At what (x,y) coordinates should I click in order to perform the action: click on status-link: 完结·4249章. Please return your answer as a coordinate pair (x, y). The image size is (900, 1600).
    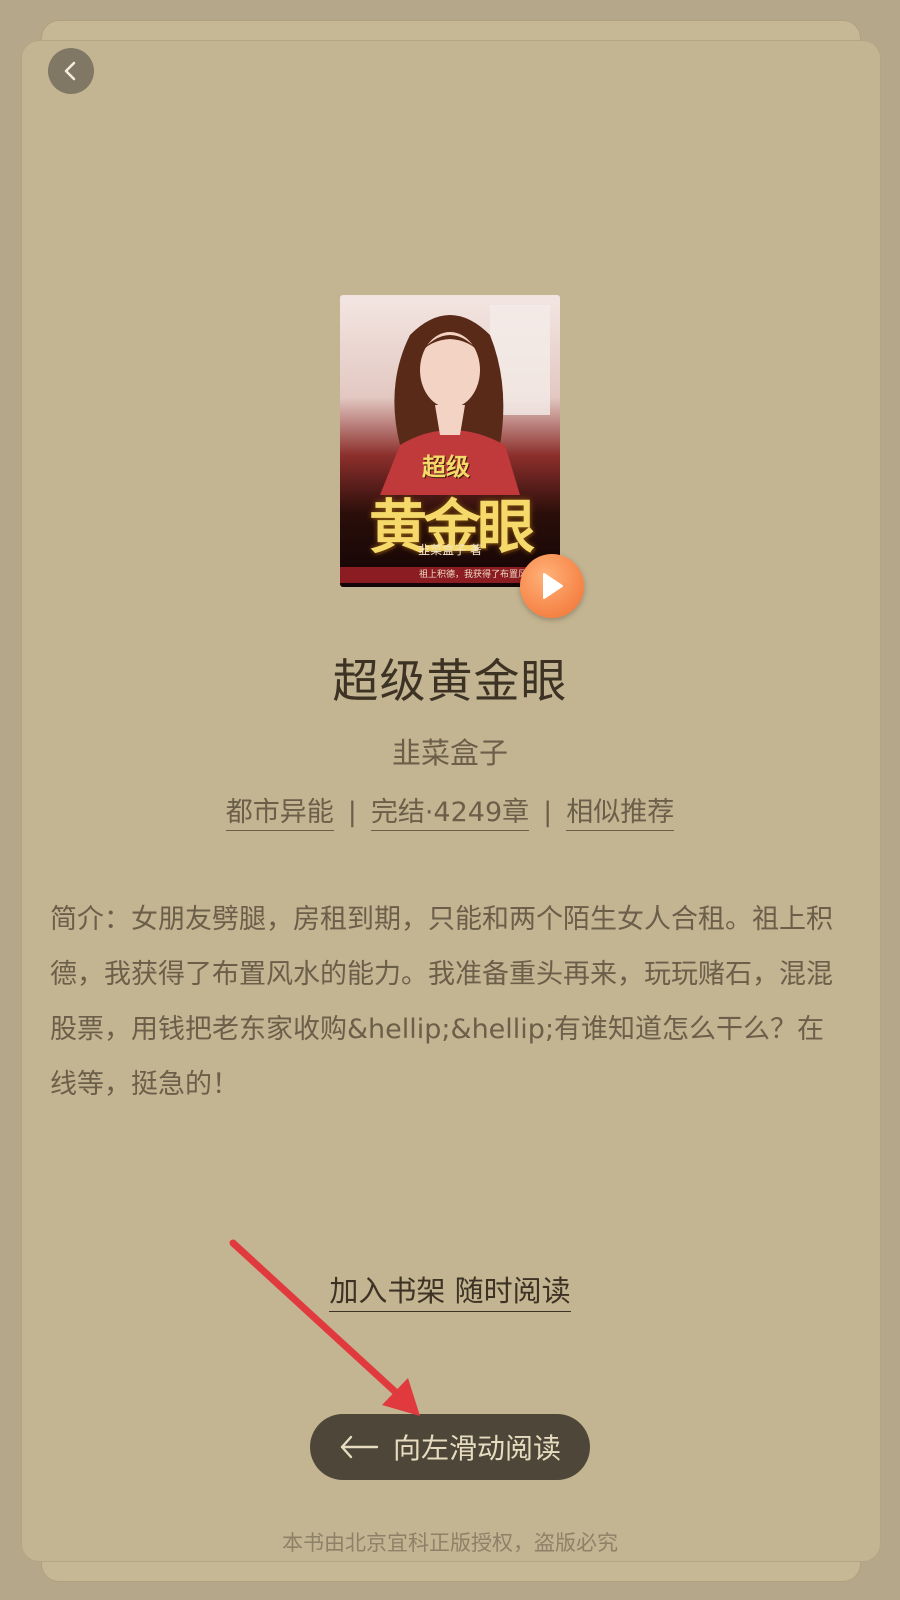
    Looking at the image, I should click on (450, 814).